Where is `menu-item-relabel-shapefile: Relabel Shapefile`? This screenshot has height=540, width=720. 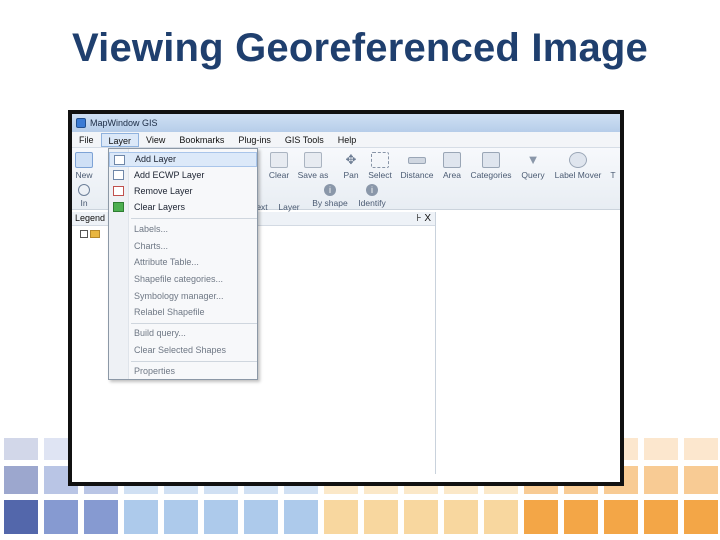 menu-item-relabel-shapefile: Relabel Shapefile is located at coordinates (183, 312).